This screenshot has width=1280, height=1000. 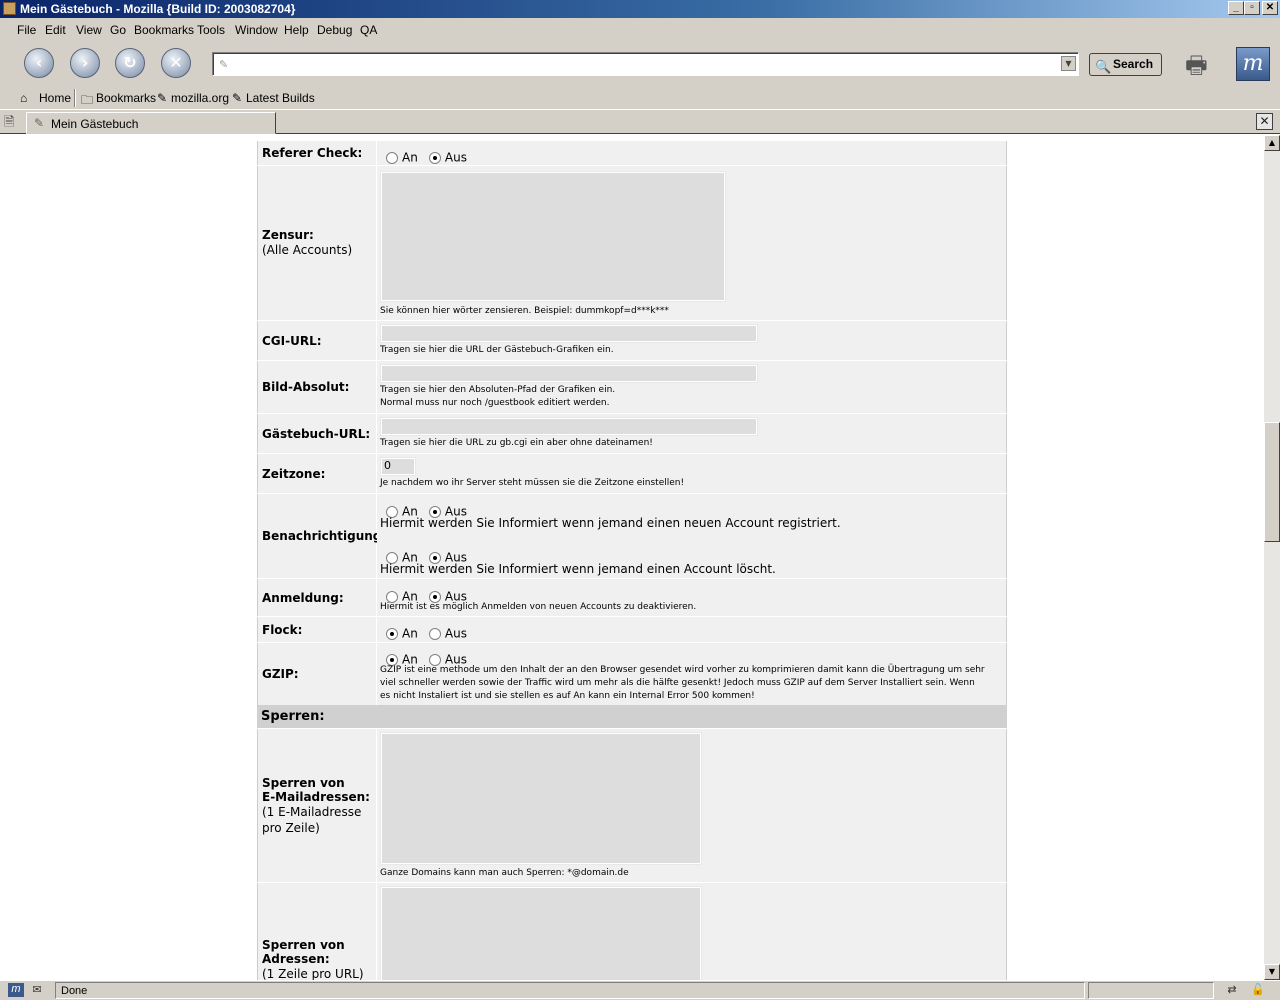 What do you see at coordinates (632, 716) in the screenshot?
I see `section-sperren: Sperren:` at bounding box center [632, 716].